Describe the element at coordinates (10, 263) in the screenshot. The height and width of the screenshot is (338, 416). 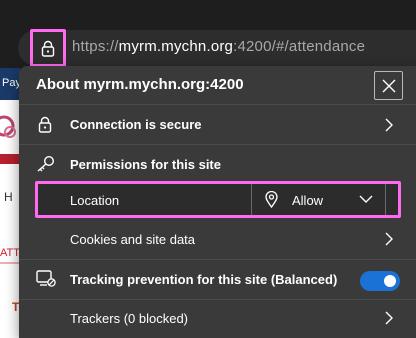
I see `background-divider` at that location.